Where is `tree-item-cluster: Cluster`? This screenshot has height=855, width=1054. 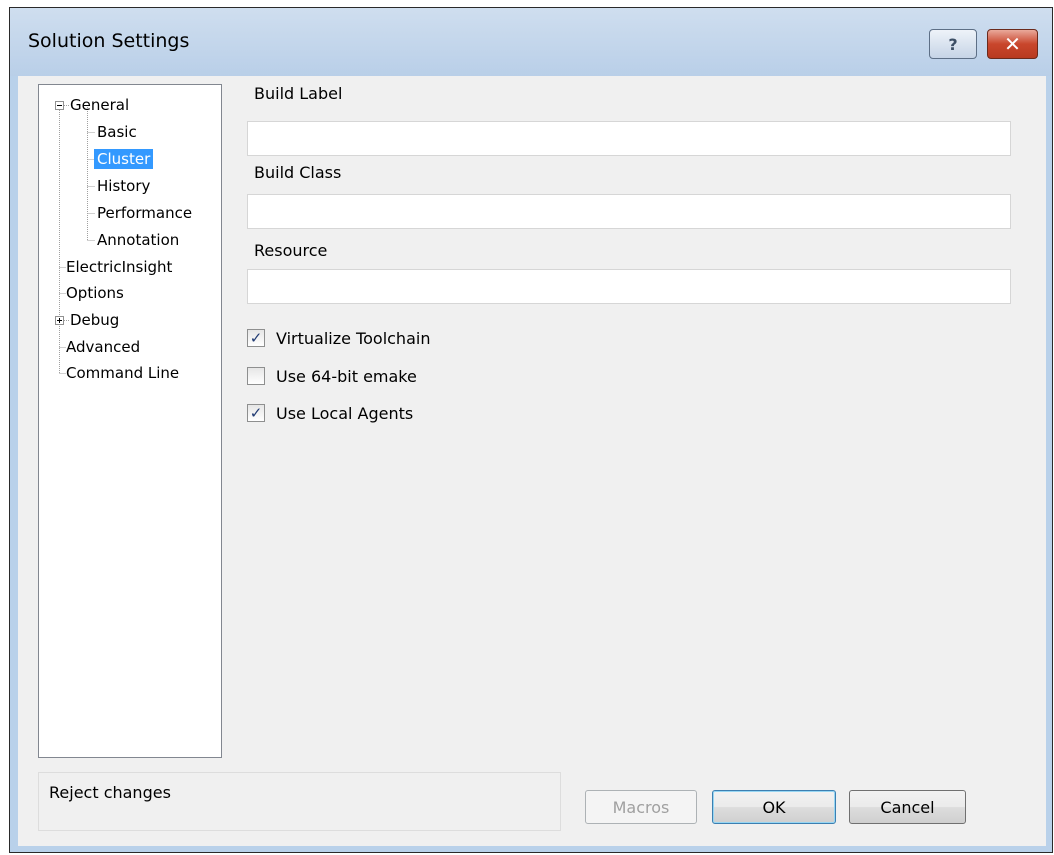
tree-item-cluster: Cluster is located at coordinates (124, 159).